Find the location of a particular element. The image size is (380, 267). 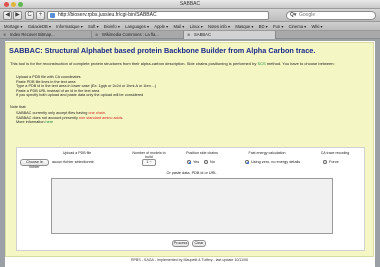

site-icon is located at coordinates (52, 15).